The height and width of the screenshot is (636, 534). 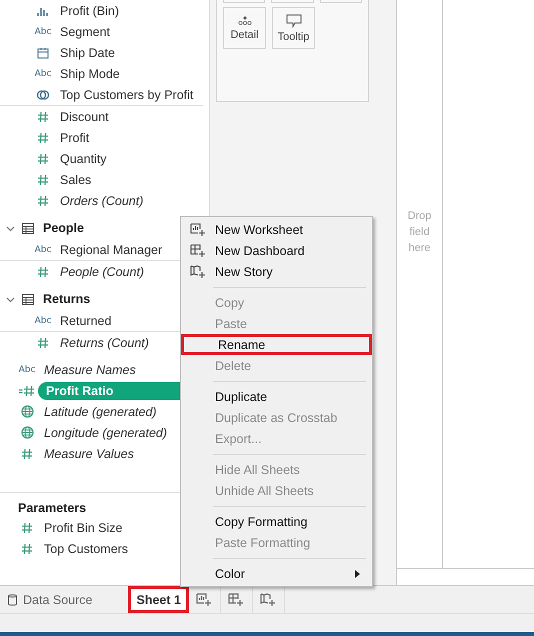 What do you see at coordinates (84, 53) in the screenshot?
I see `field-item: Ship Date` at bounding box center [84, 53].